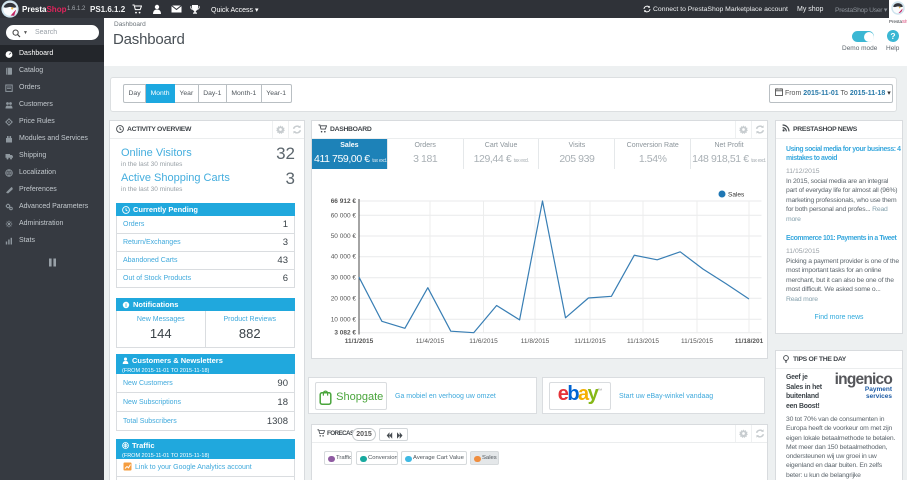 This screenshot has width=907, height=480. What do you see at coordinates (749, 341) in the screenshot?
I see `svg-text: 11/18/201` at bounding box center [749, 341].